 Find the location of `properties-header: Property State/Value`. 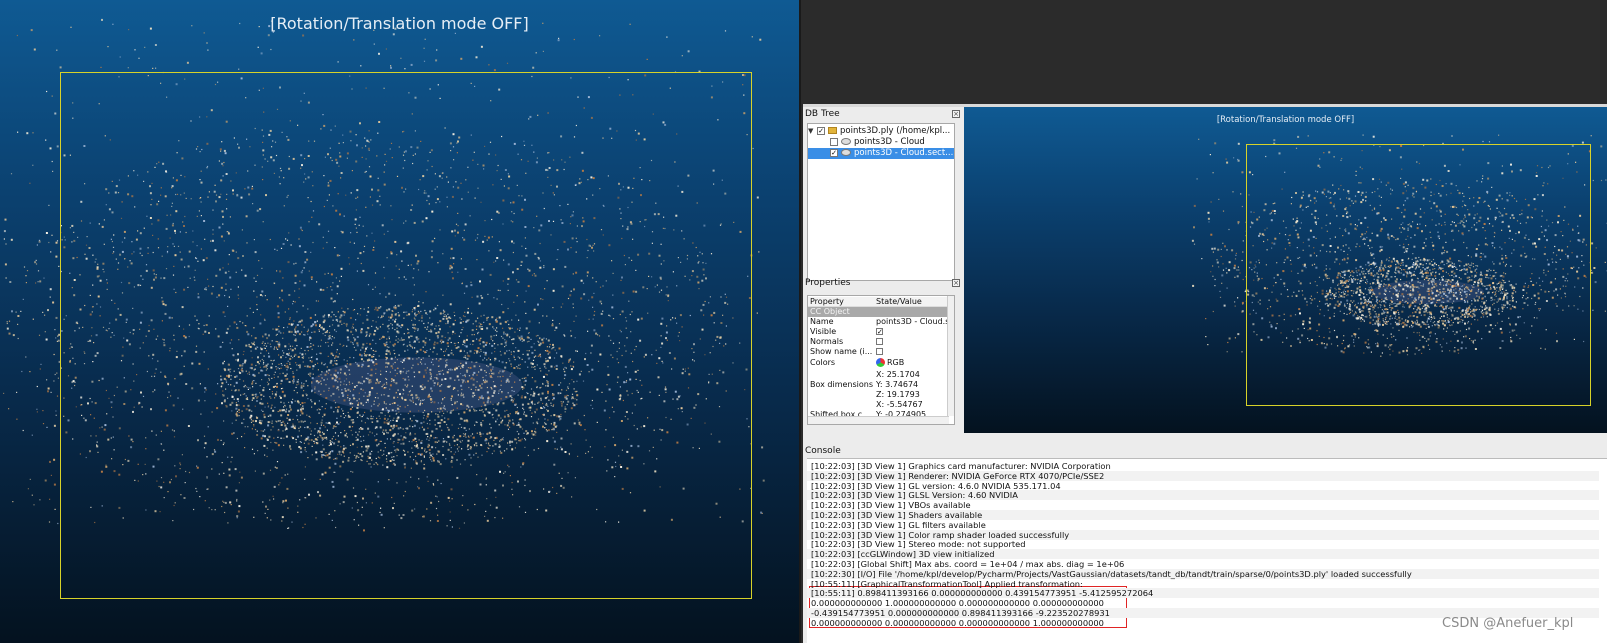

properties-header: Property State/Value is located at coordinates (878, 302).